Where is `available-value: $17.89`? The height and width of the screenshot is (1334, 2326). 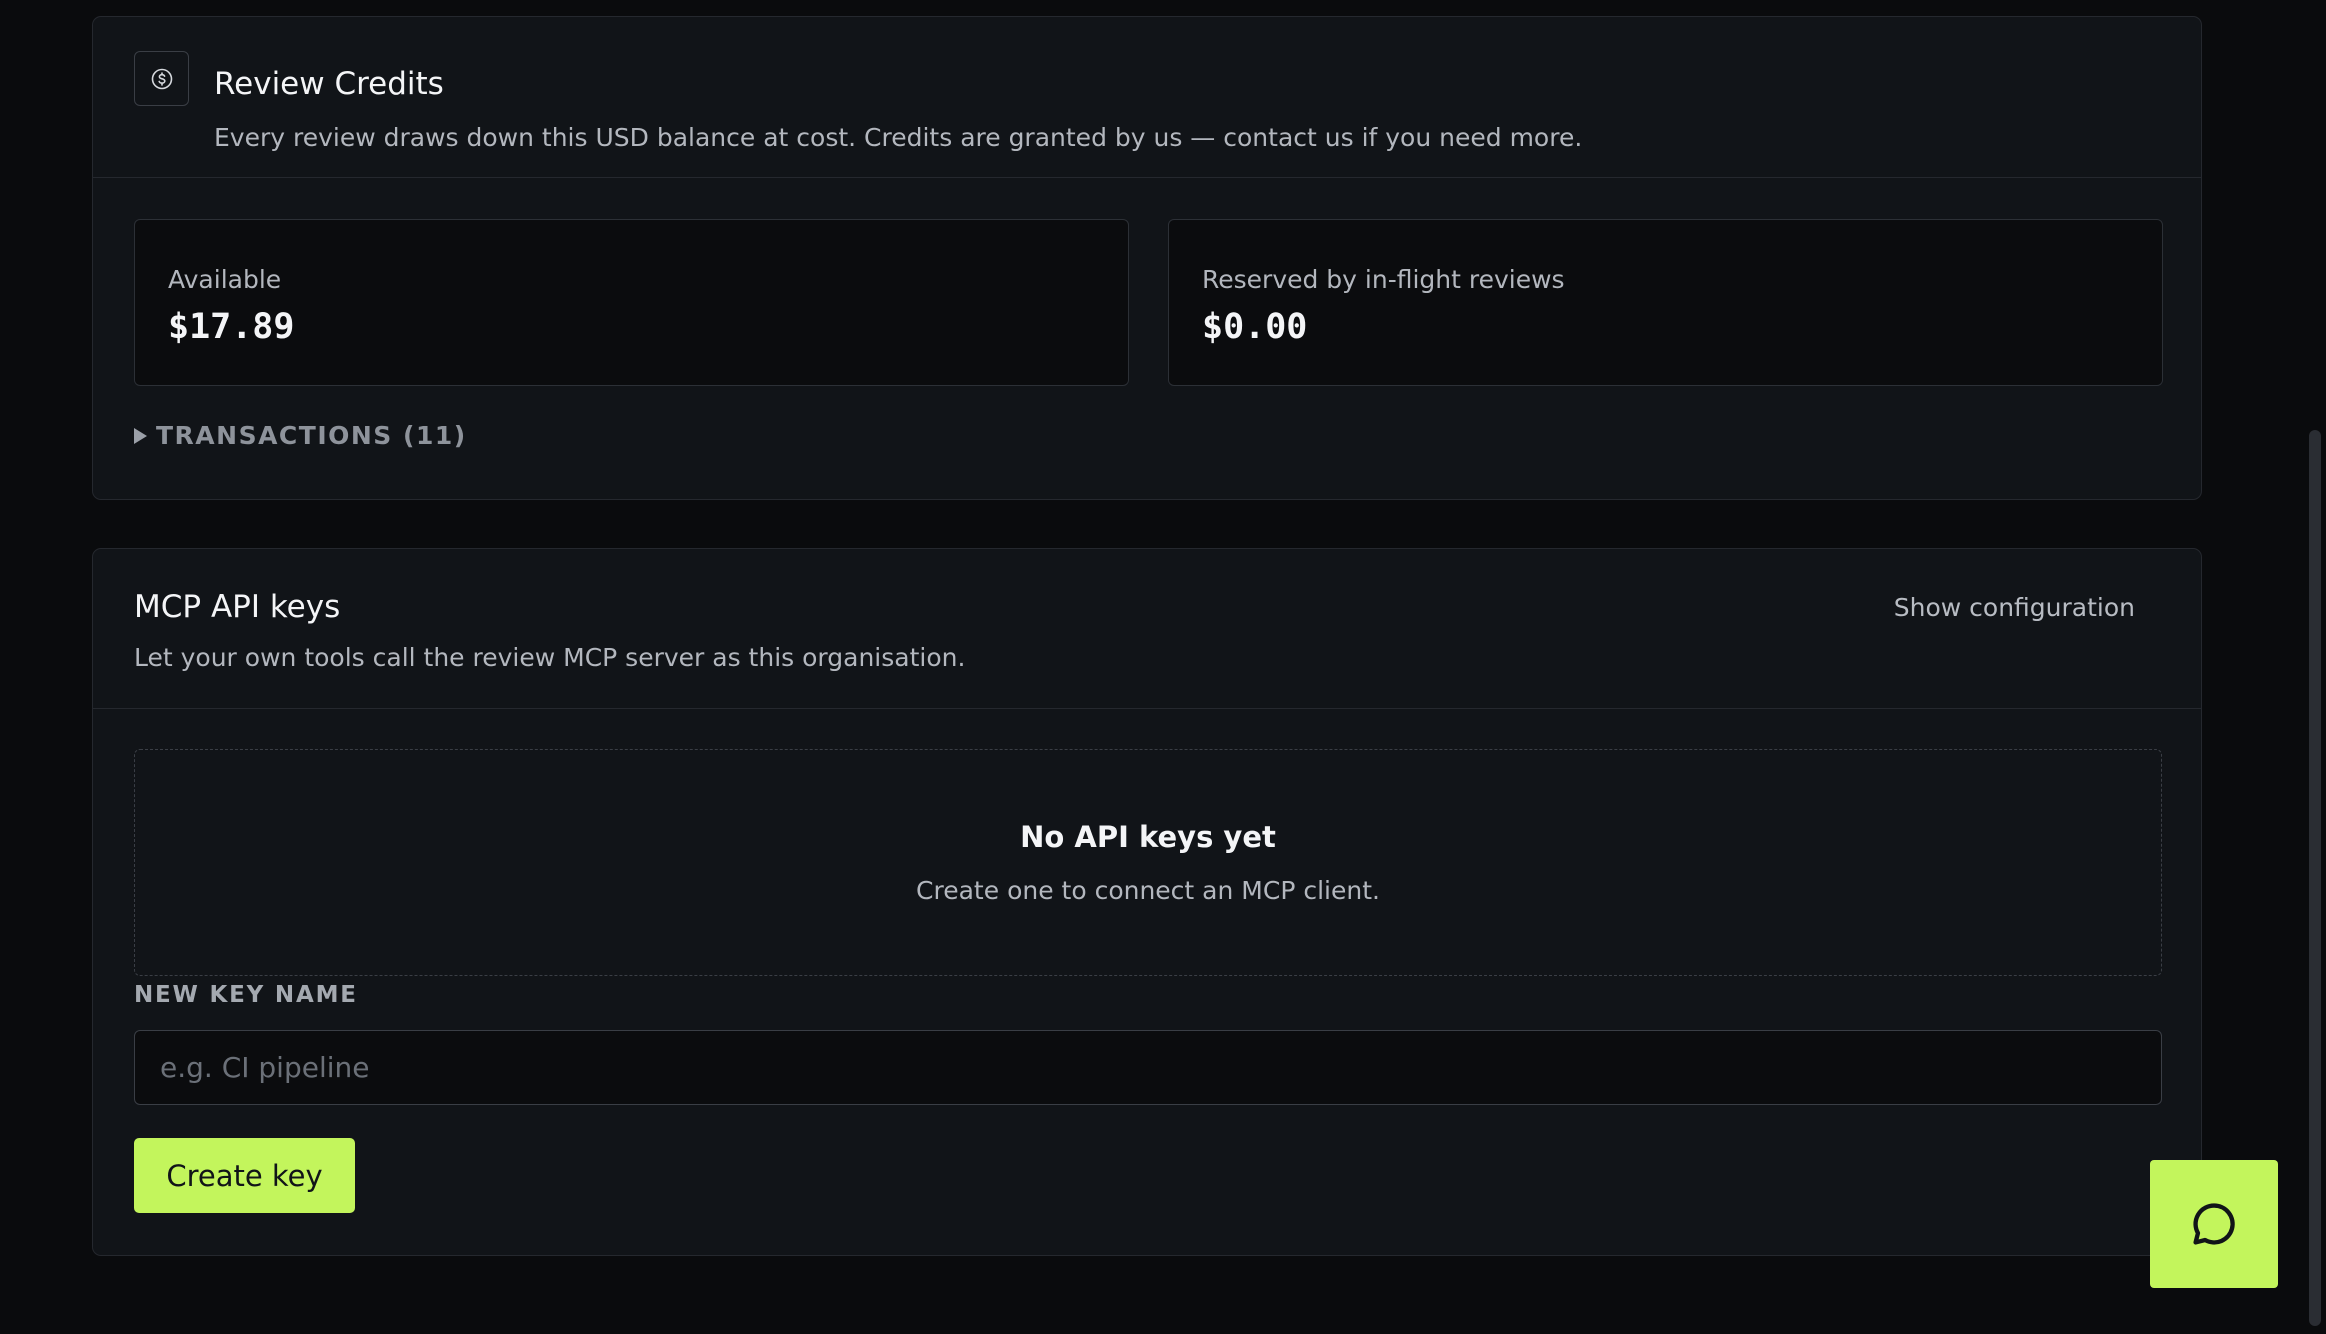
available-value: $17.89 is located at coordinates (231, 327).